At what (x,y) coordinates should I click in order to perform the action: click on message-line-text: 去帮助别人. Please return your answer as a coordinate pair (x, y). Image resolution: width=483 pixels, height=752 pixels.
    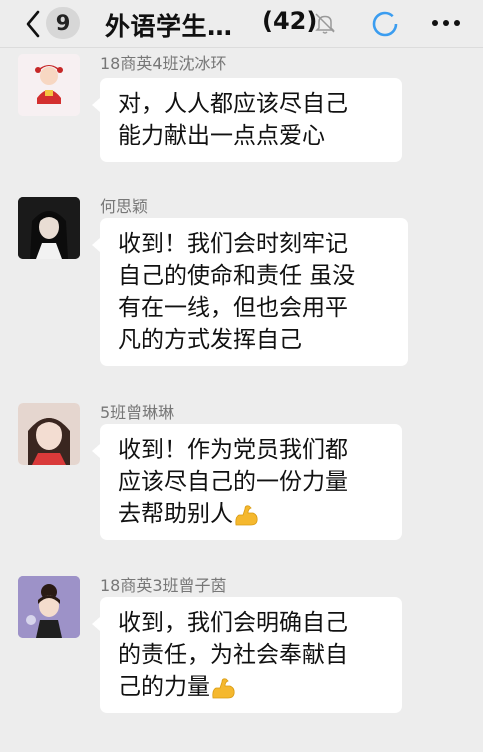
    Looking at the image, I should click on (175, 514).